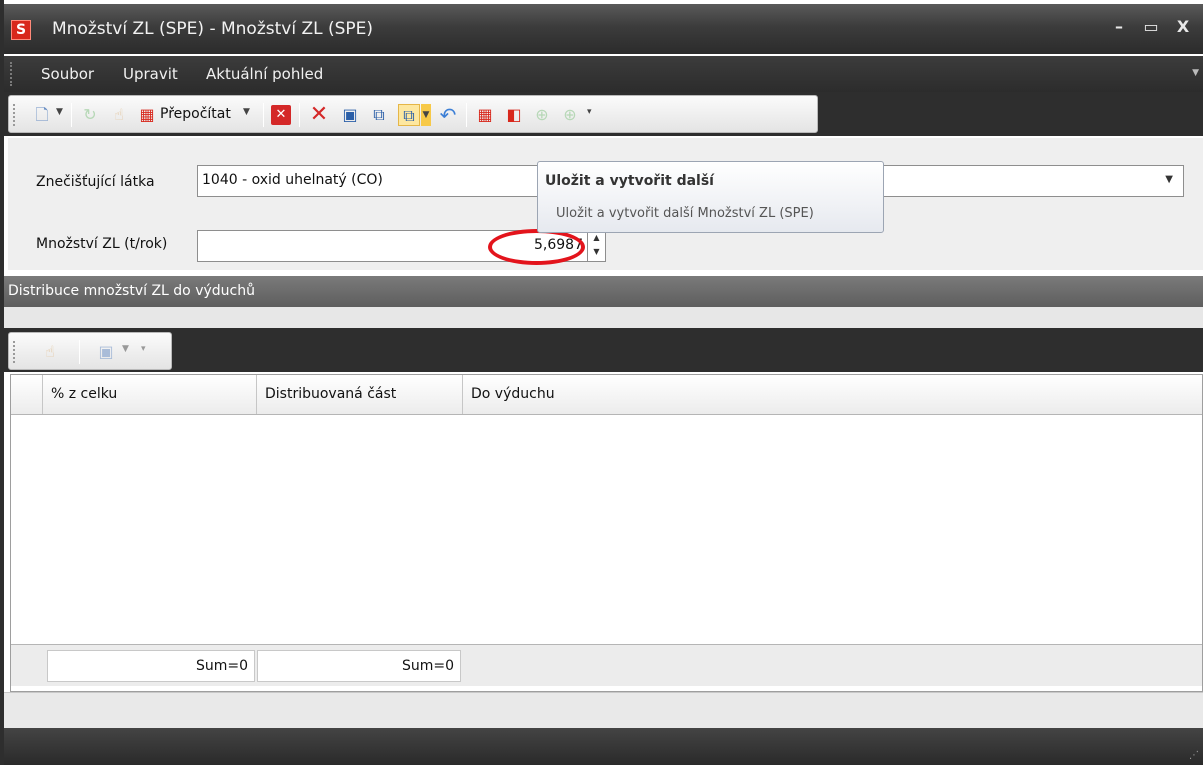 The image size is (1203, 765). Describe the element at coordinates (603, 746) in the screenshot. I see `status-bar: ⋰` at that location.